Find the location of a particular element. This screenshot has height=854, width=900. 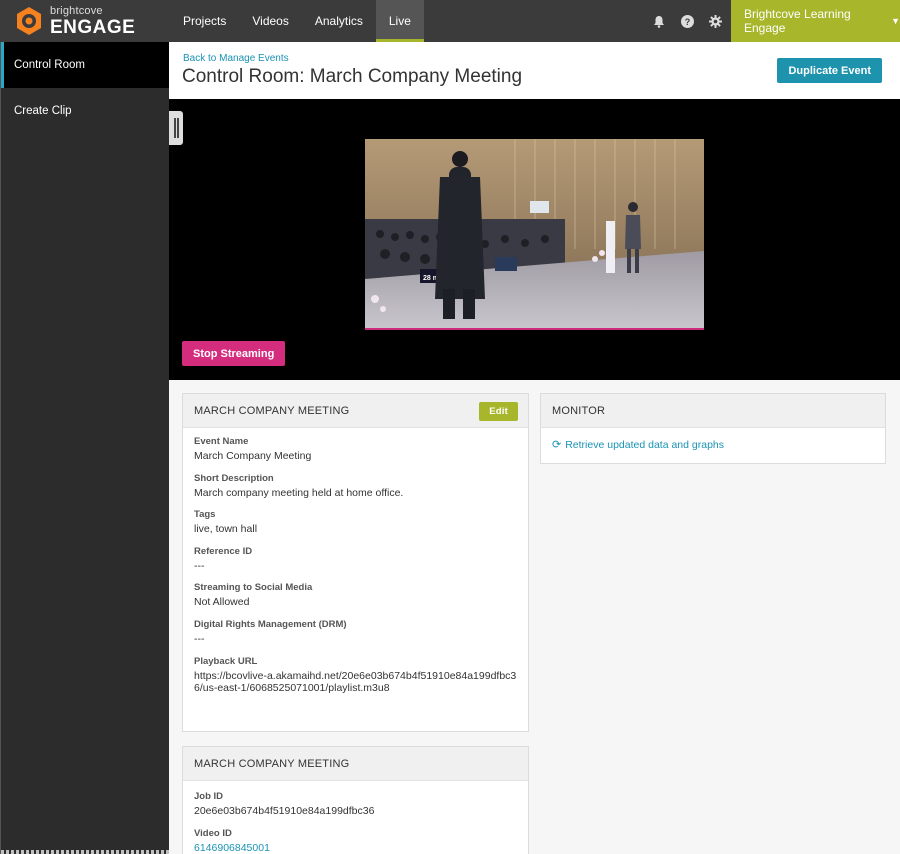

chevron-down-icon: ▼ is located at coordinates (895, 21).